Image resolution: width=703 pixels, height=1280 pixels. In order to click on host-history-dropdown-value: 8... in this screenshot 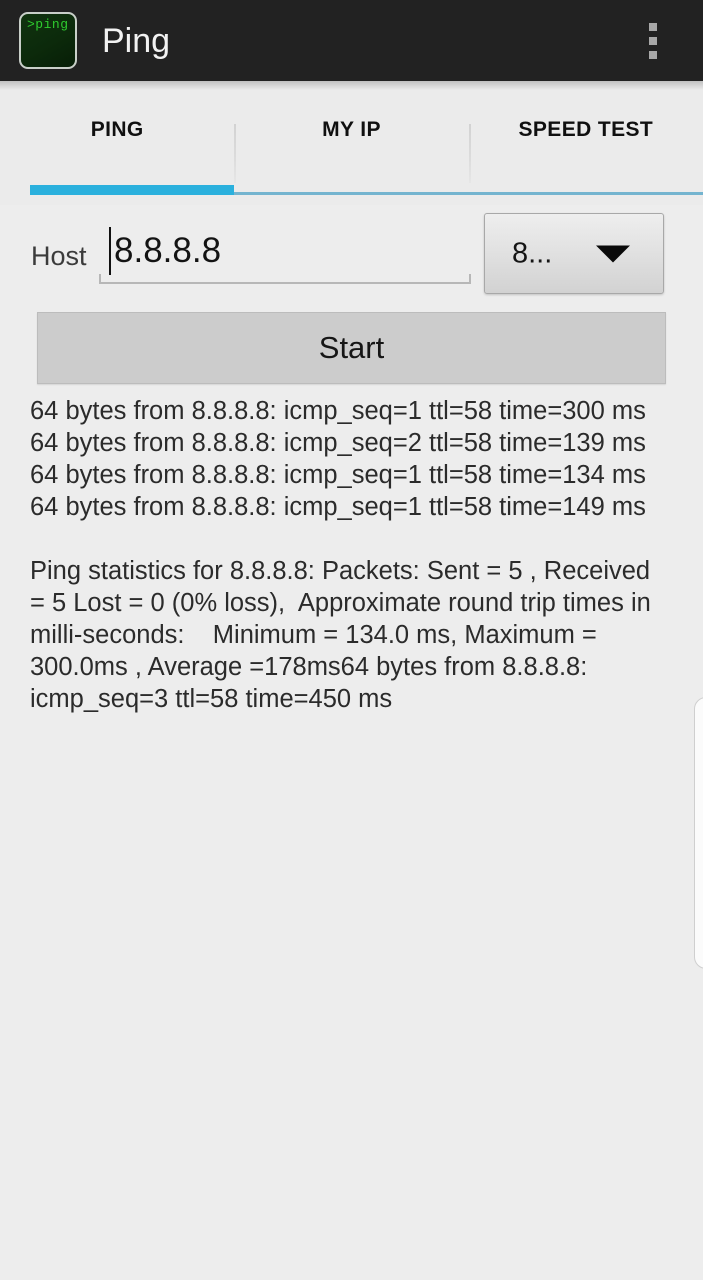, I will do `click(532, 253)`.